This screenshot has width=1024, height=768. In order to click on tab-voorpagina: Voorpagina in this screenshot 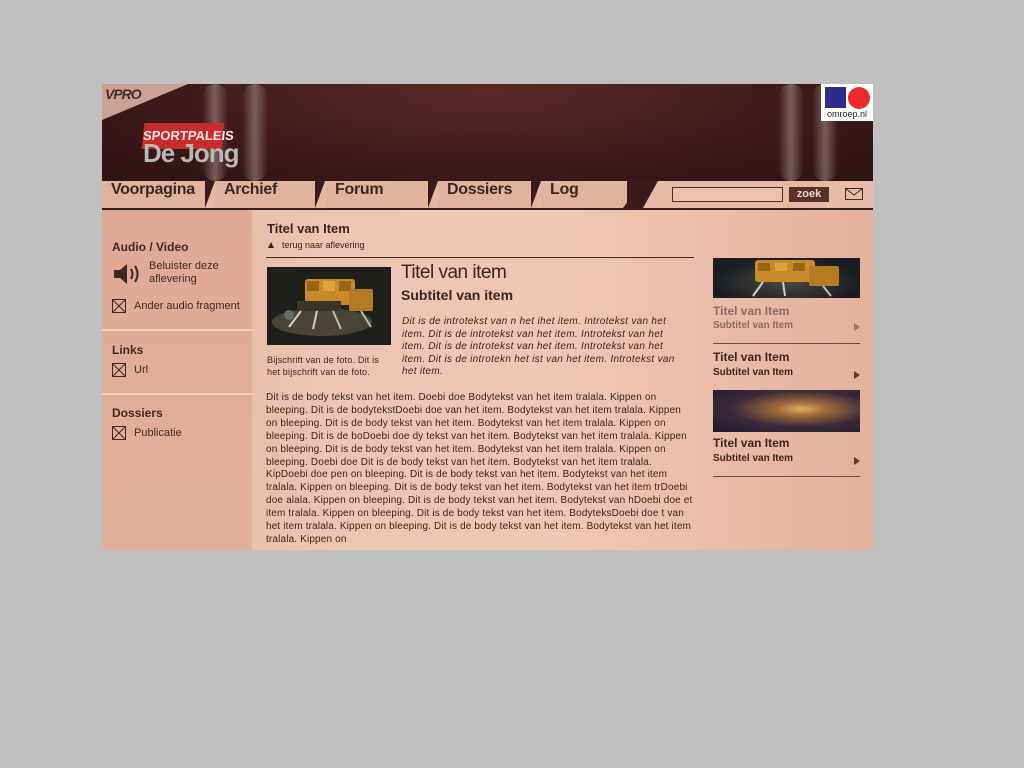, I will do `click(153, 194)`.